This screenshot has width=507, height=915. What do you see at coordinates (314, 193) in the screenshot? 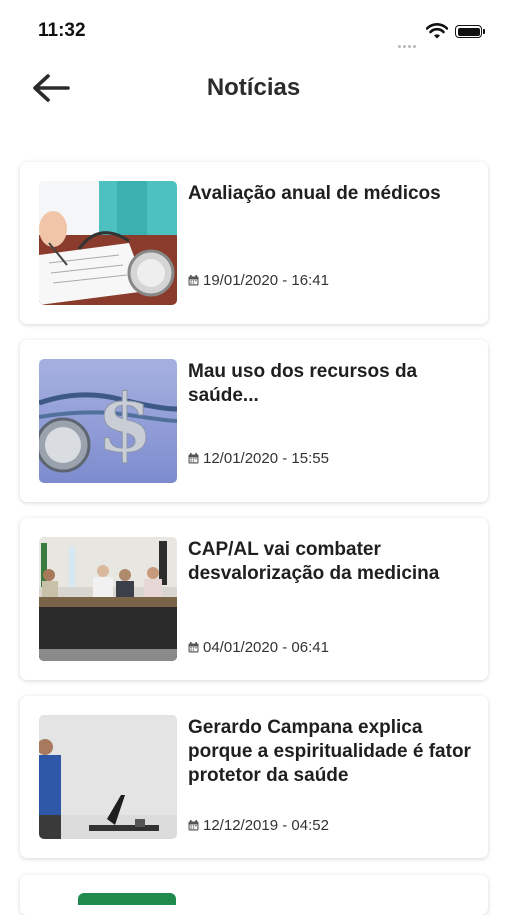
I see `news-title: Avaliação anual de médicos` at bounding box center [314, 193].